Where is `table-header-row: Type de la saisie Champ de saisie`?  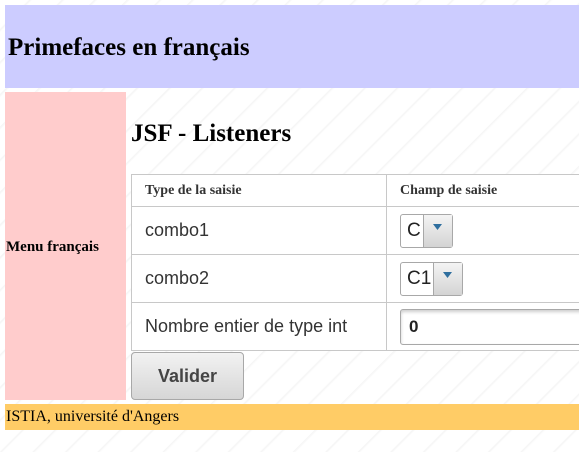
table-header-row: Type de la saisie Champ de saisie is located at coordinates (355, 190).